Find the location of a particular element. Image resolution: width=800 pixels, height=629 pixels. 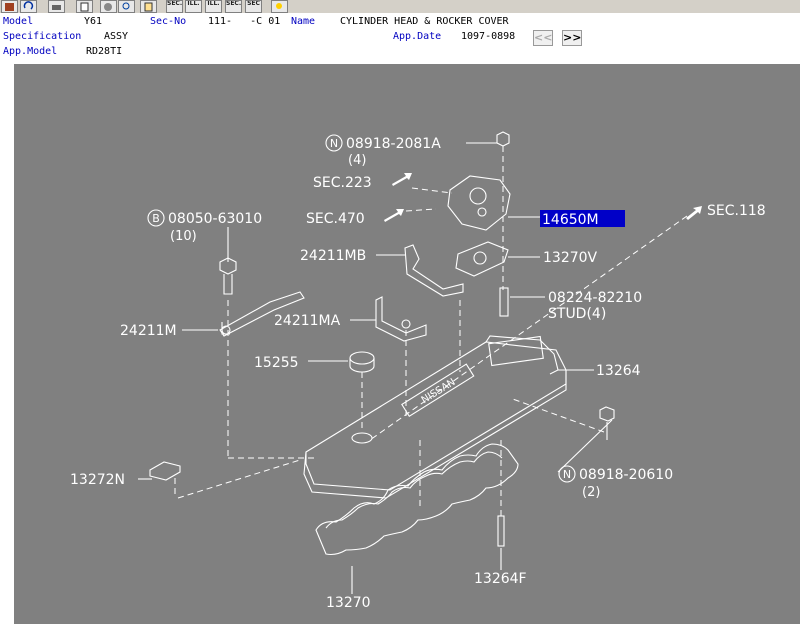

appmodel-value: RD28TI is located at coordinates (104, 51).